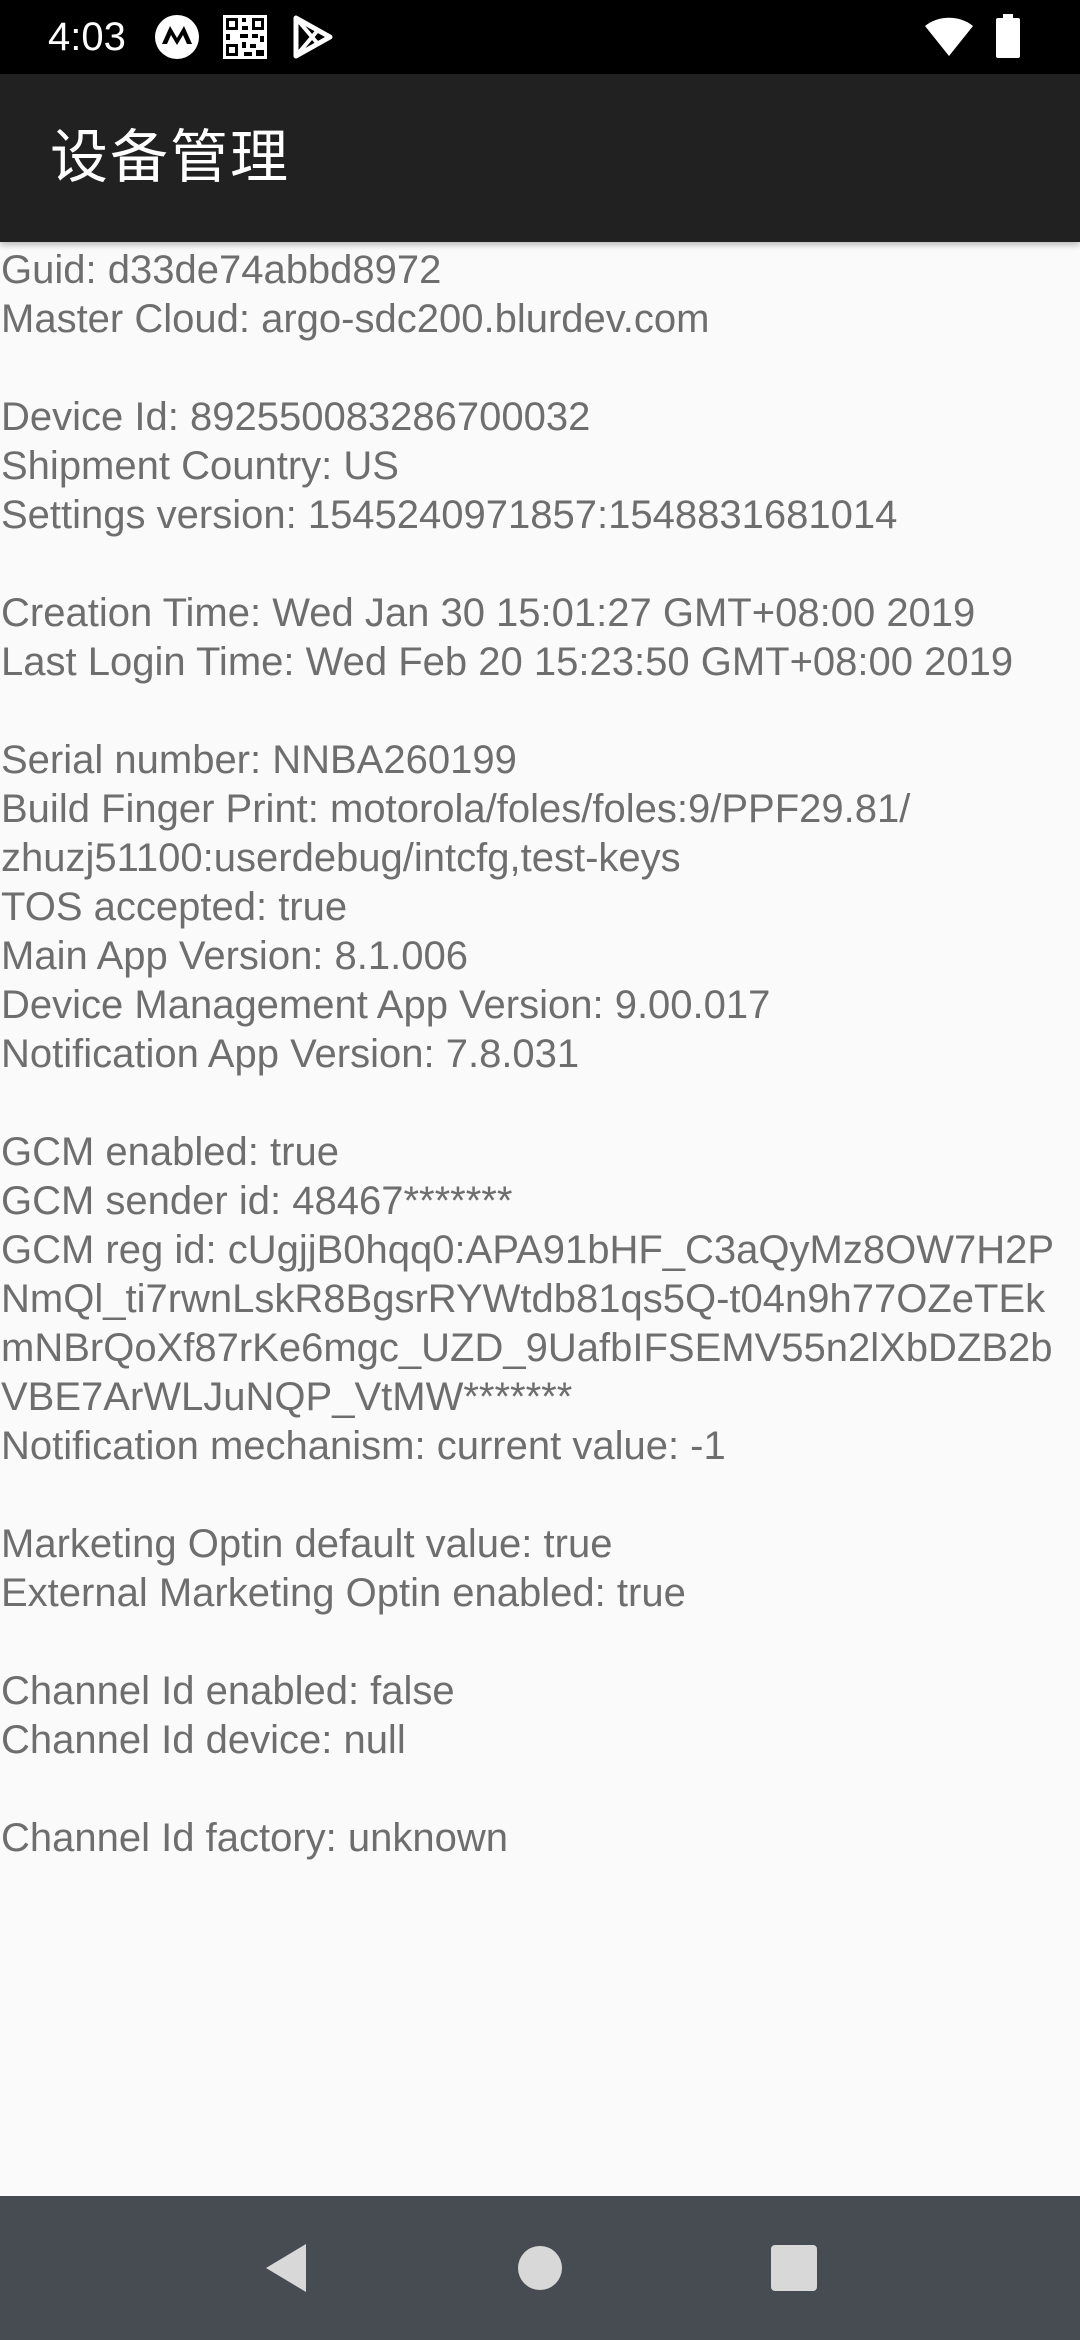 The image size is (1080, 2340). What do you see at coordinates (200, 466) in the screenshot?
I see `shipment-country-text: Shipment Country: US` at bounding box center [200, 466].